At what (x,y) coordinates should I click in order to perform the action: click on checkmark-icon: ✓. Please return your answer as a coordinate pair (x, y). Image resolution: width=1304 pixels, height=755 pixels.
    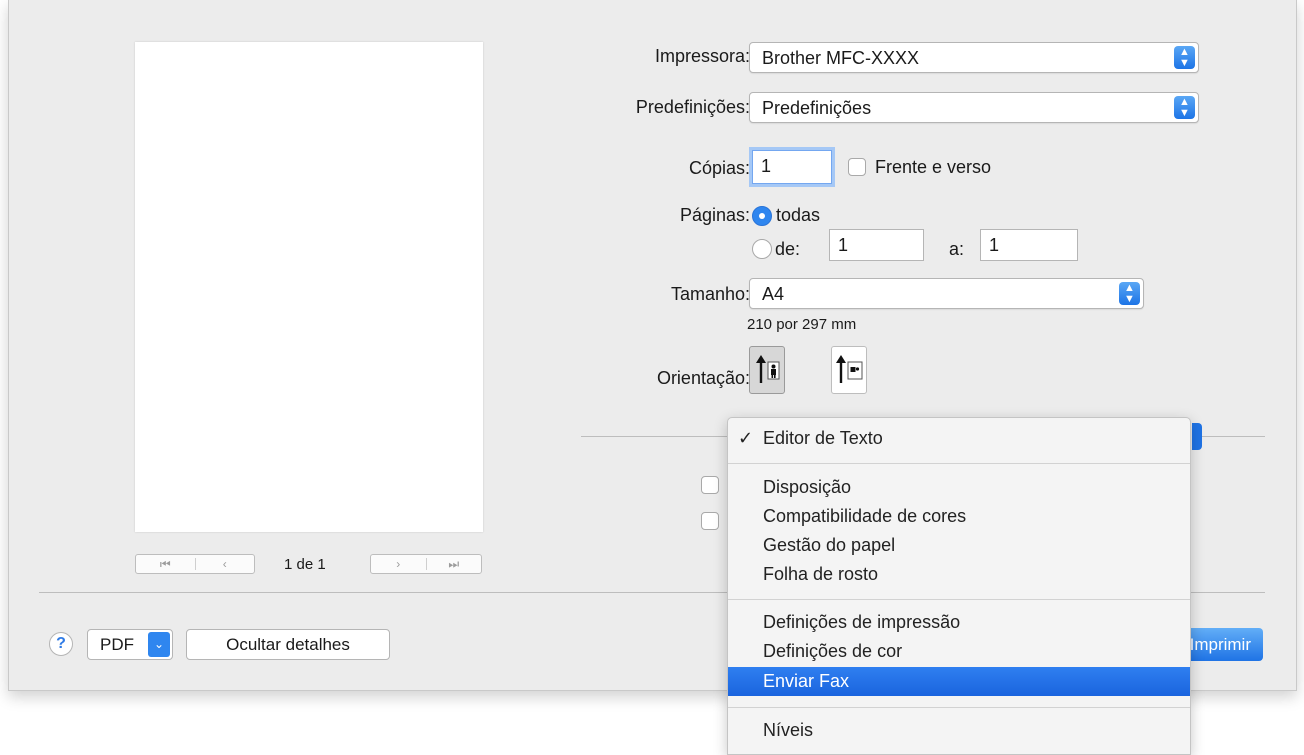
    Looking at the image, I should click on (746, 438).